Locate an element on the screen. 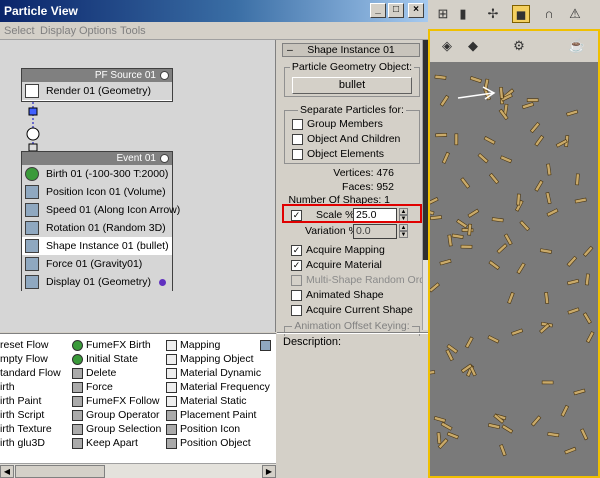 This screenshot has height=478, width=600. variation-field: 0.0 is located at coordinates (375, 231).